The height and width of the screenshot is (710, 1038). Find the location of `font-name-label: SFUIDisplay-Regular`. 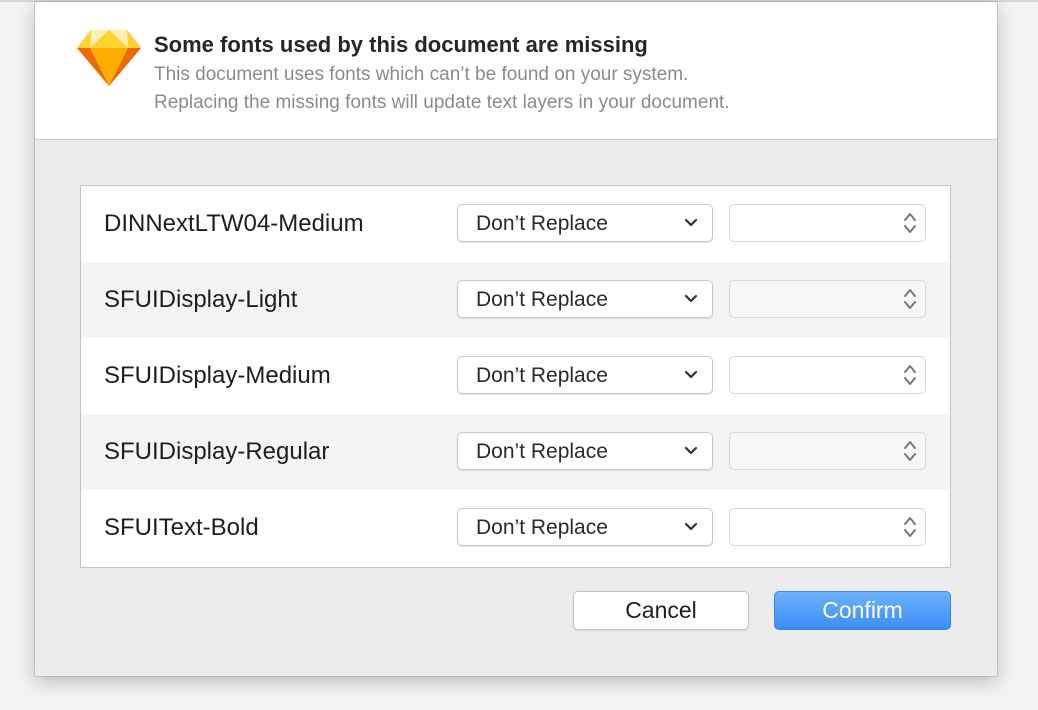

font-name-label: SFUIDisplay-Regular is located at coordinates (217, 451).